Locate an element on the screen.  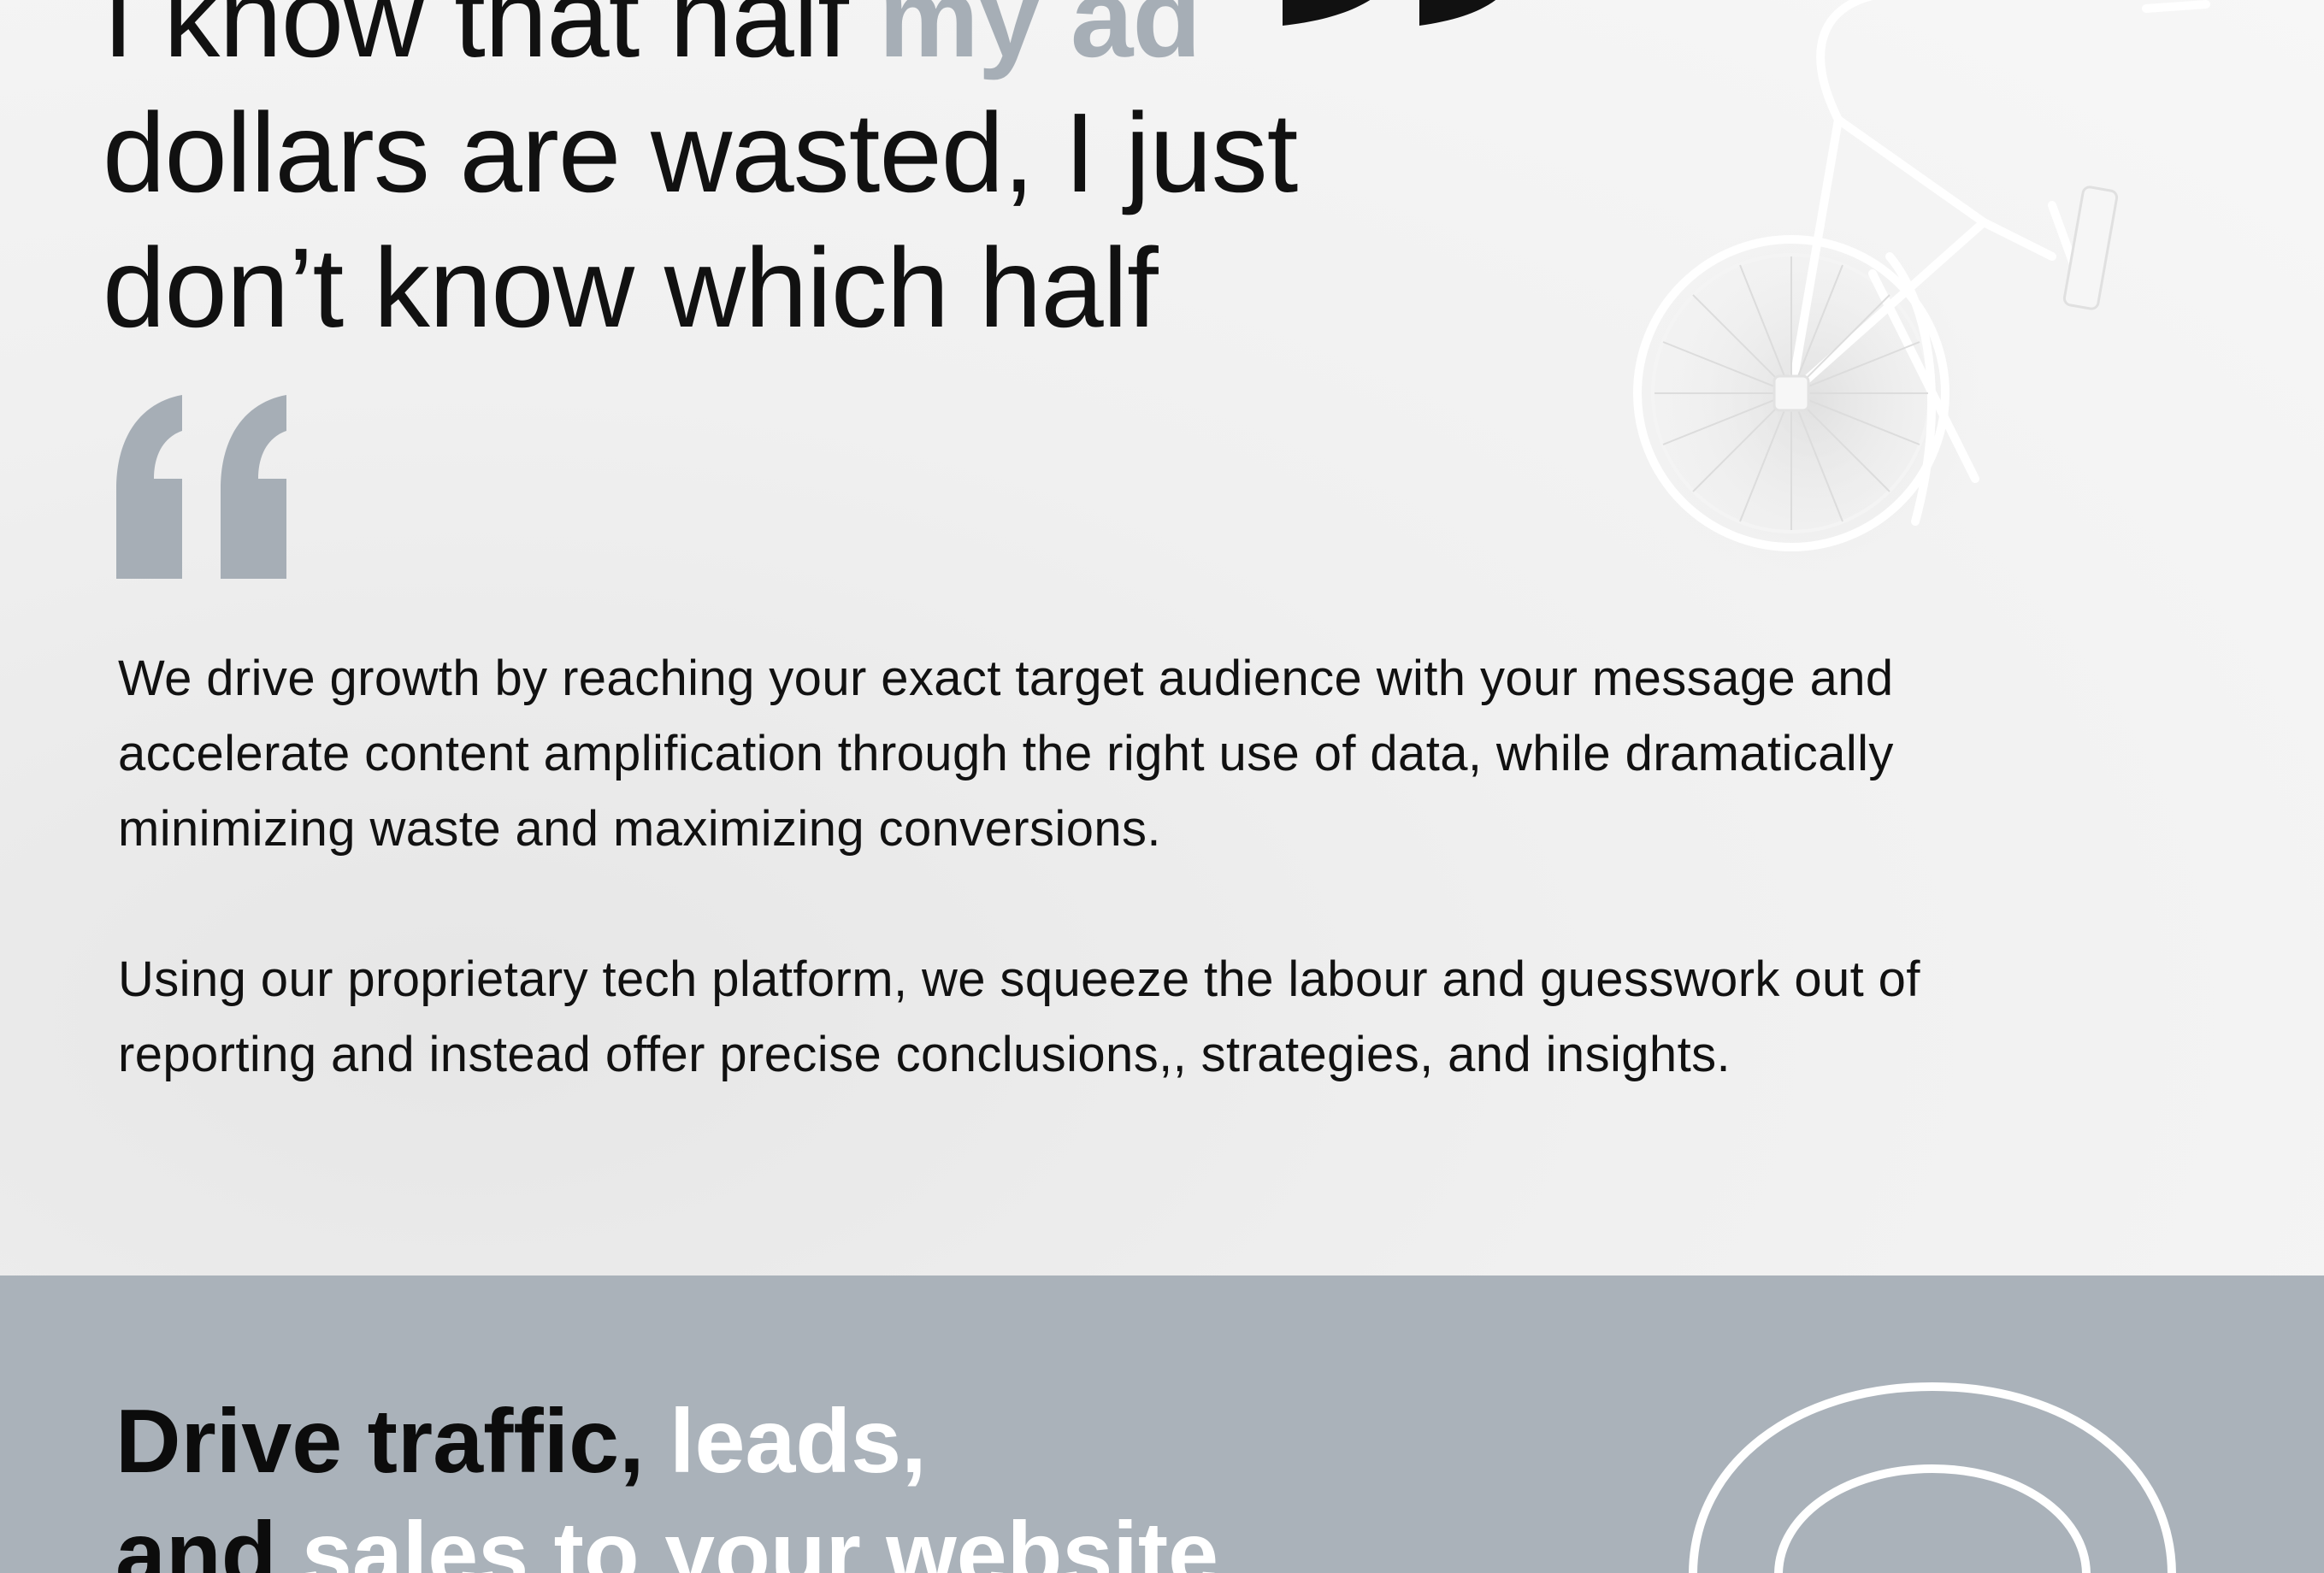
quote-close-icon is located at coordinates (1389, 13).